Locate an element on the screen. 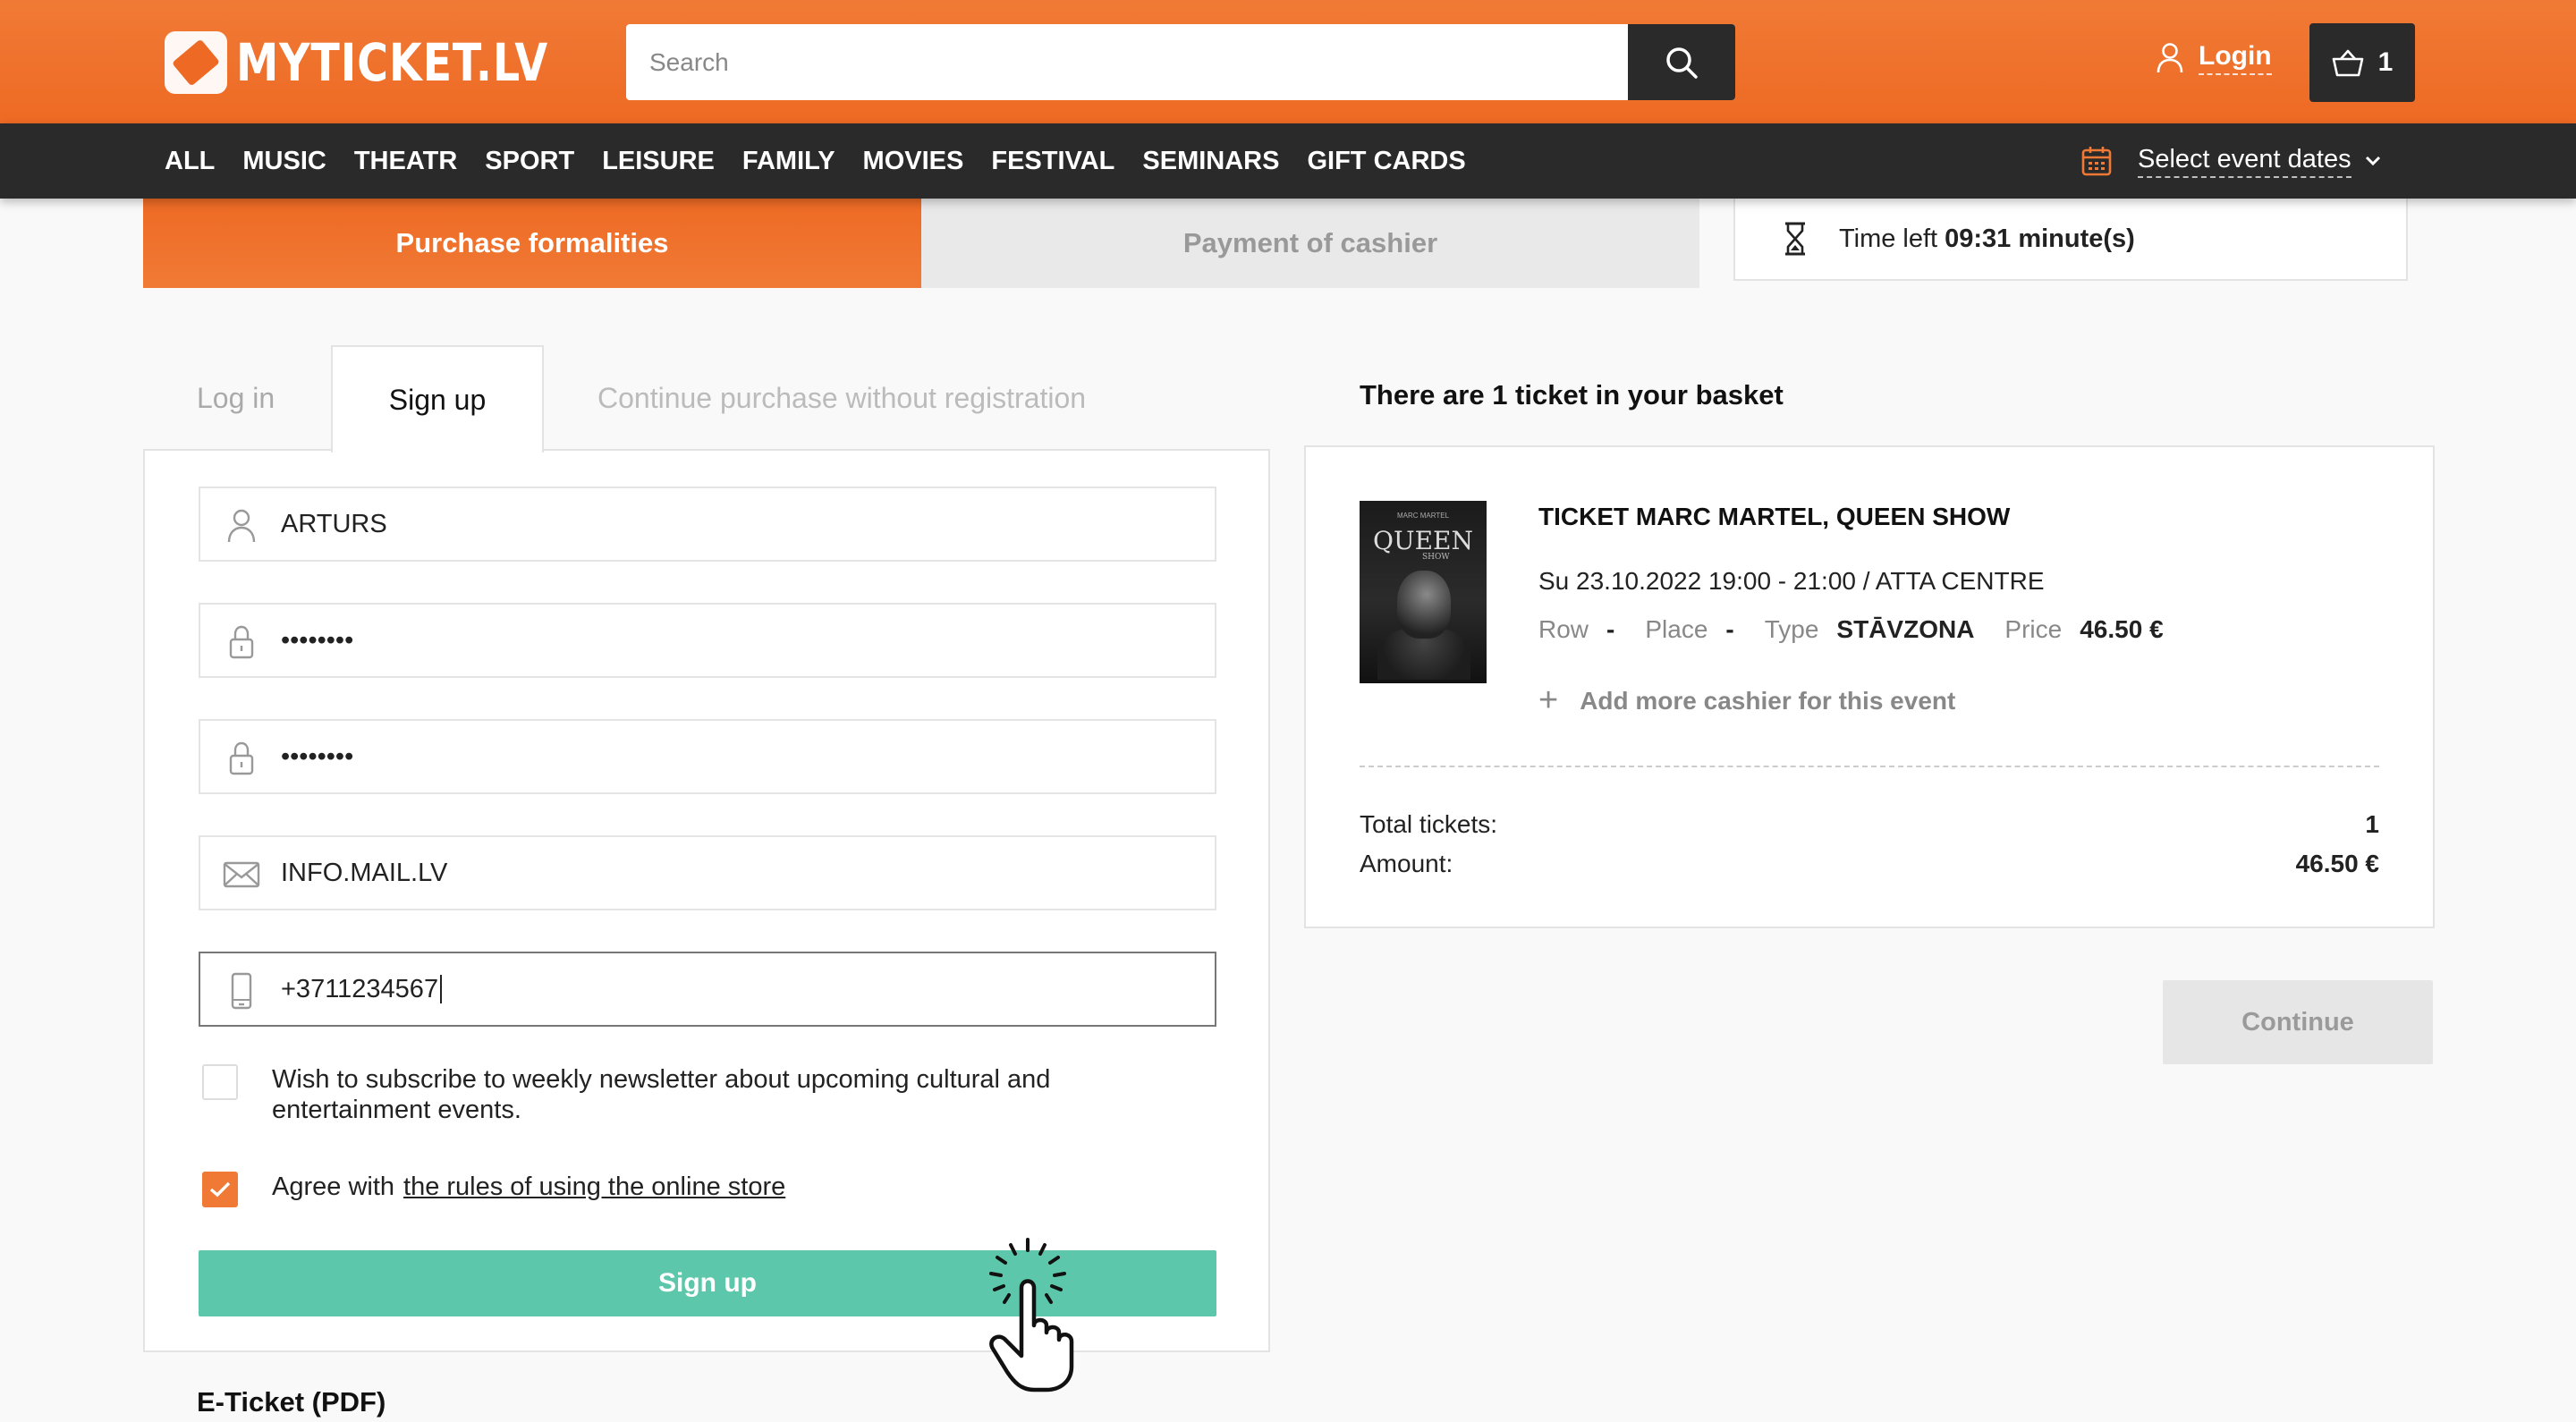  total-tickets-row: Total tickets: 1 is located at coordinates (1869, 824).